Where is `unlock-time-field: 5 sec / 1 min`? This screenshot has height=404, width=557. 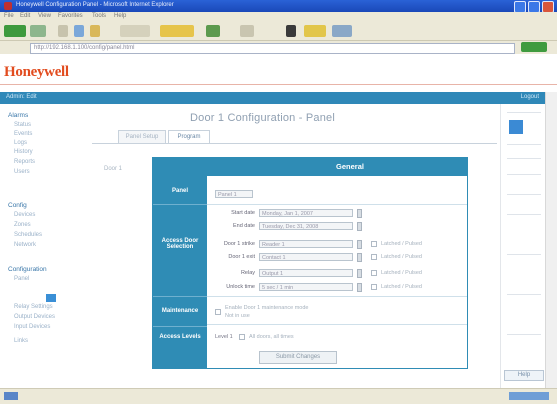 unlock-time-field: 5 sec / 1 min is located at coordinates (306, 287).